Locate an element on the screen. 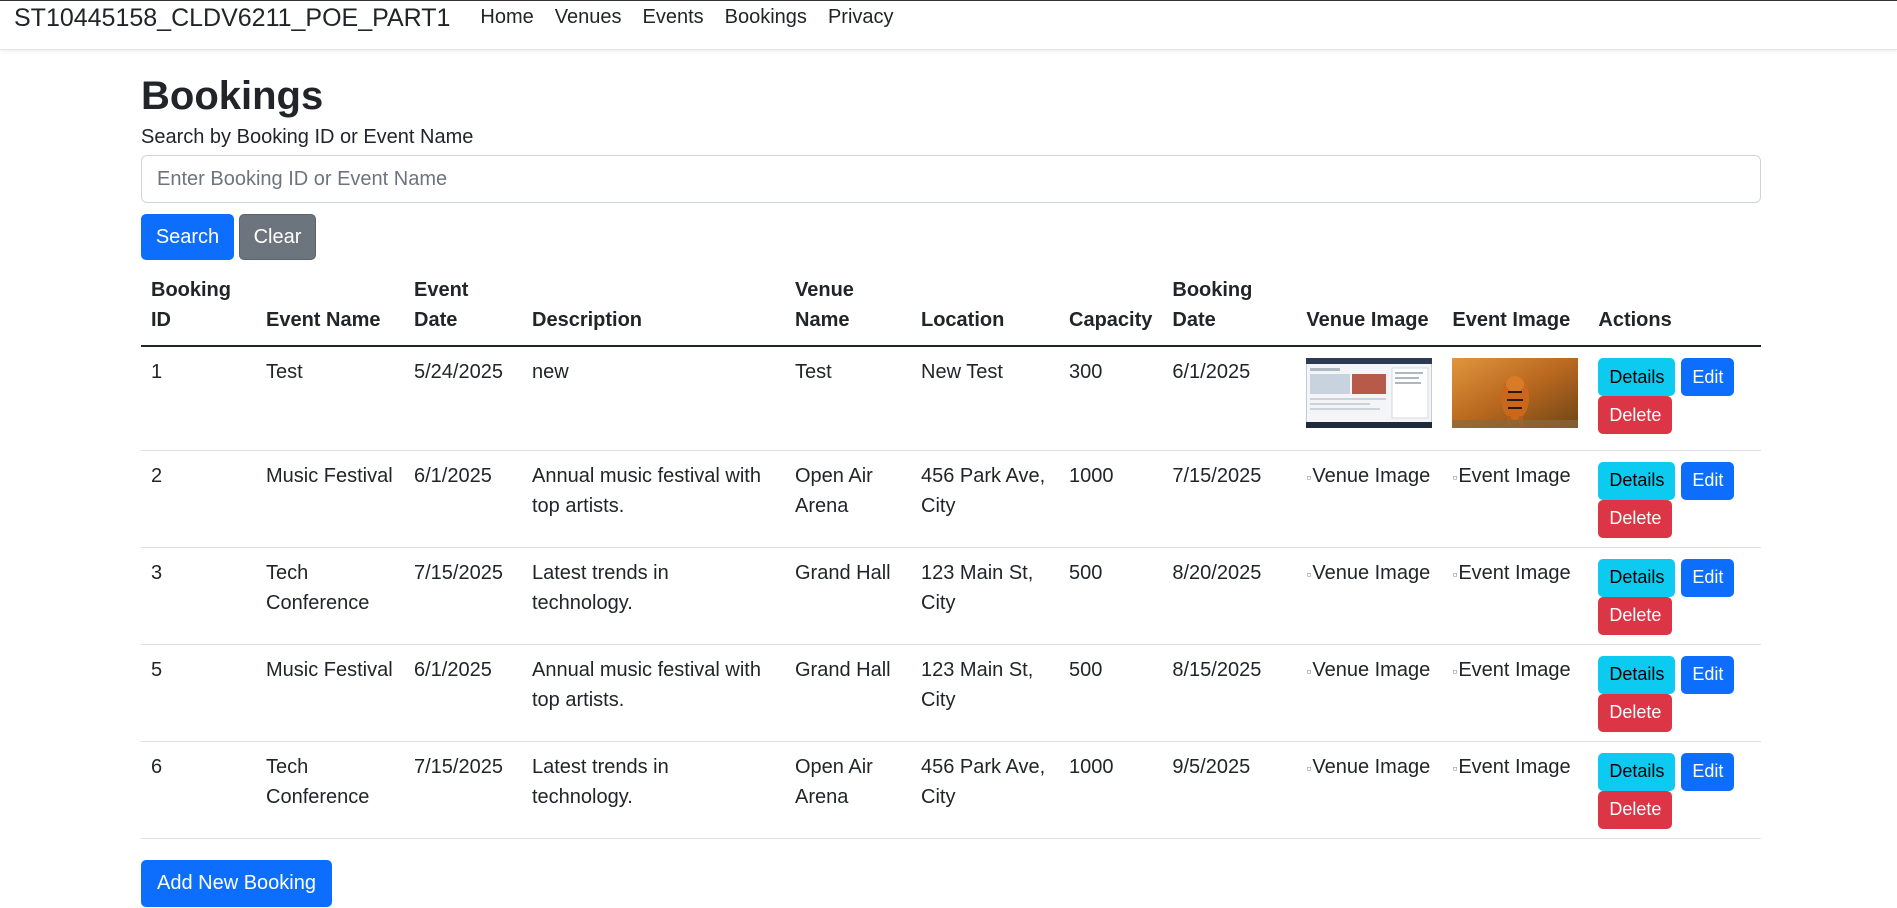 The width and height of the screenshot is (1897, 908). add-booking-button: Add New Booking is located at coordinates (236, 883).